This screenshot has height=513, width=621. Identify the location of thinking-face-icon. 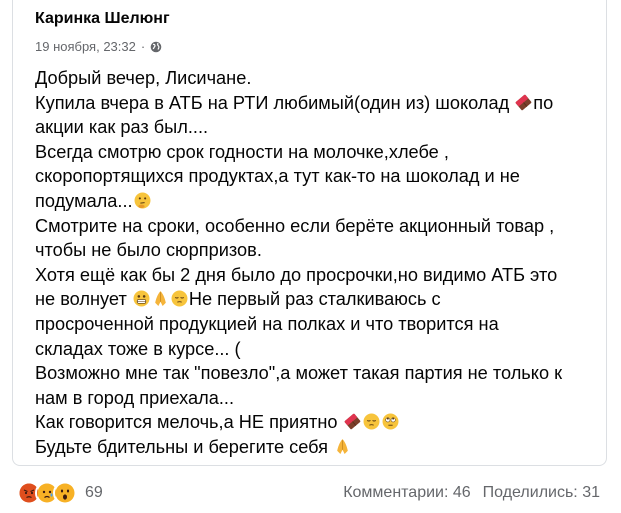
(142, 200).